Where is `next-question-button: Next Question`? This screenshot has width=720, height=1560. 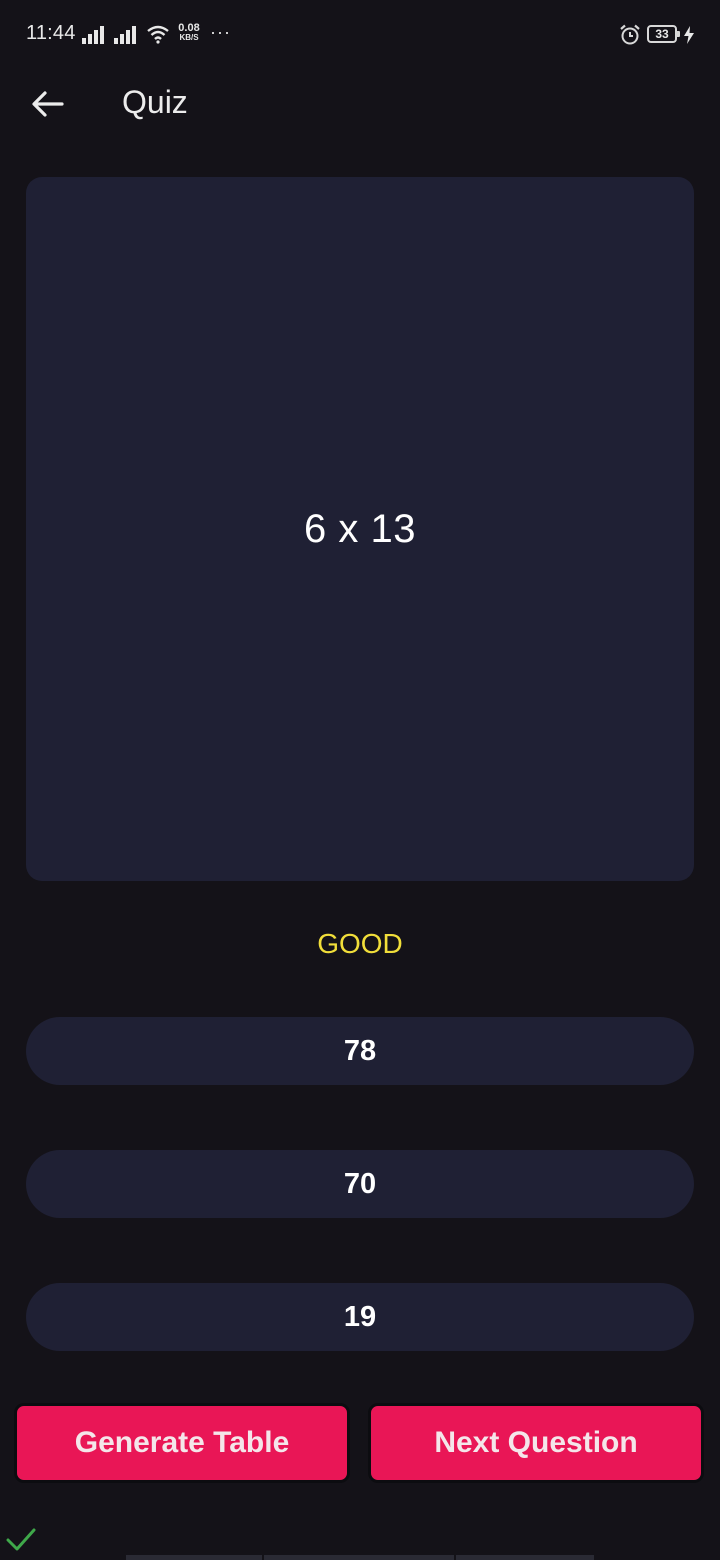 next-question-button: Next Question is located at coordinates (536, 1443).